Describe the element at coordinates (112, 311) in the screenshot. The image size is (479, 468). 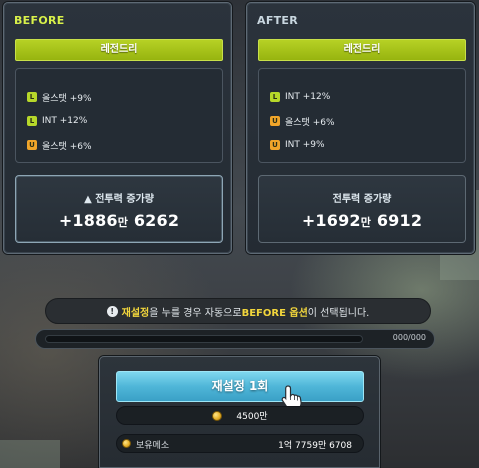
I see `info-icon: !` at that location.